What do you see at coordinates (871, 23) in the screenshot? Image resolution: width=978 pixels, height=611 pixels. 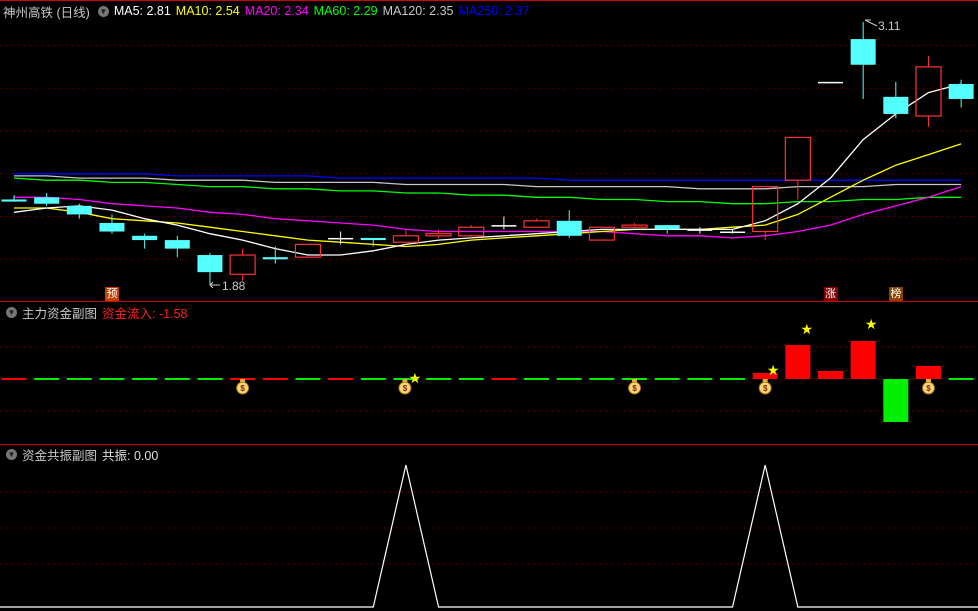 I see `high-pointer-icon` at bounding box center [871, 23].